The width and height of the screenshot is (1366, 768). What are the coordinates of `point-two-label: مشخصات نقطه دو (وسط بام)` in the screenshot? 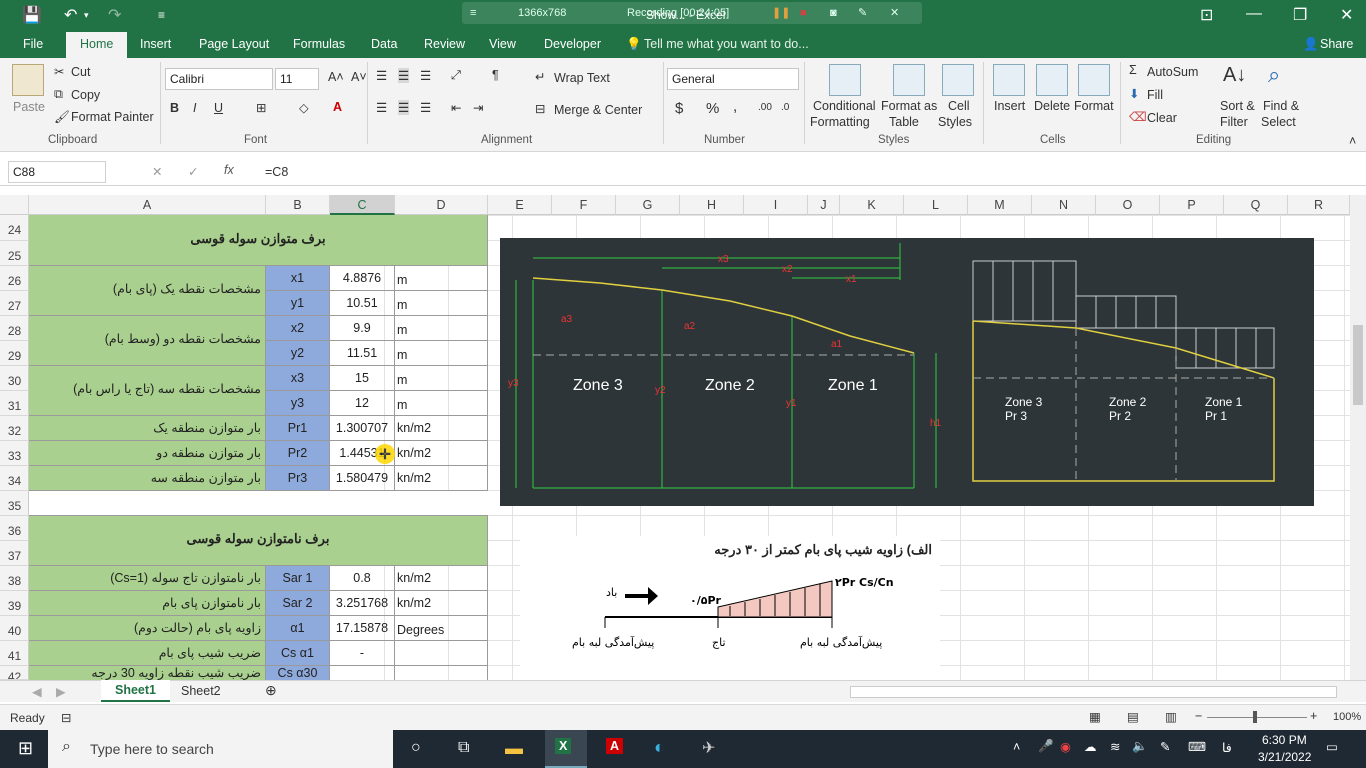 It's located at (147, 341).